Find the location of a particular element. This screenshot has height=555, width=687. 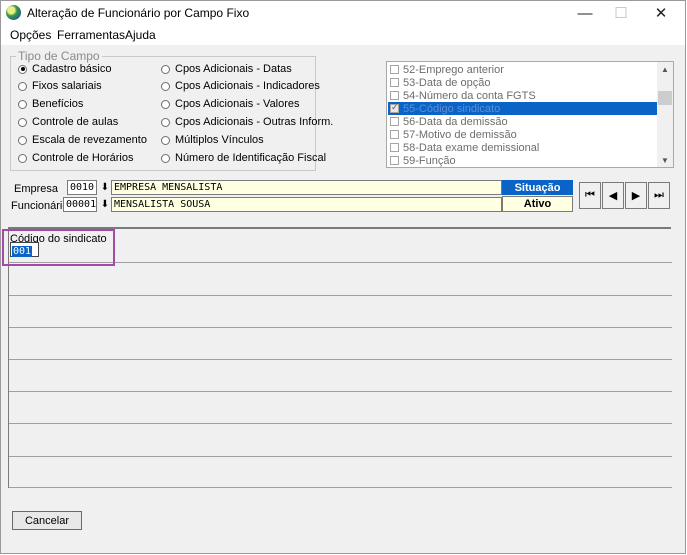

close-button: ✕ is located at coordinates (661, 13).